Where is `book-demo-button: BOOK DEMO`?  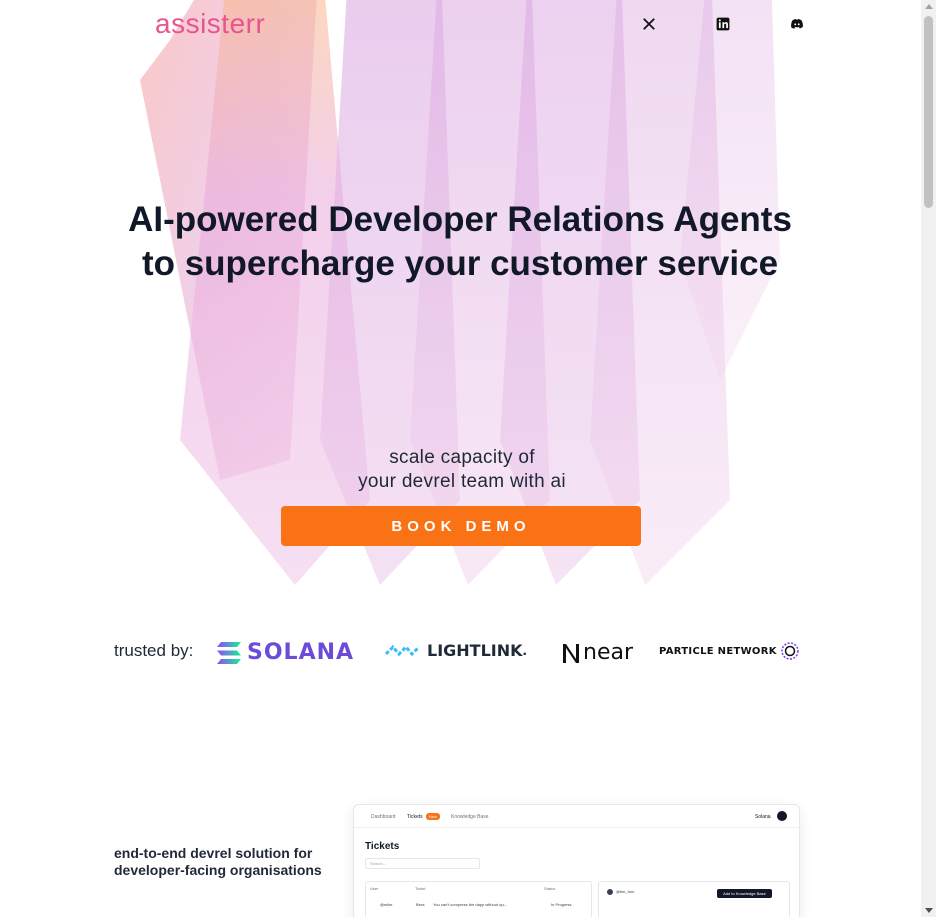 book-demo-button: BOOK DEMO is located at coordinates (461, 526).